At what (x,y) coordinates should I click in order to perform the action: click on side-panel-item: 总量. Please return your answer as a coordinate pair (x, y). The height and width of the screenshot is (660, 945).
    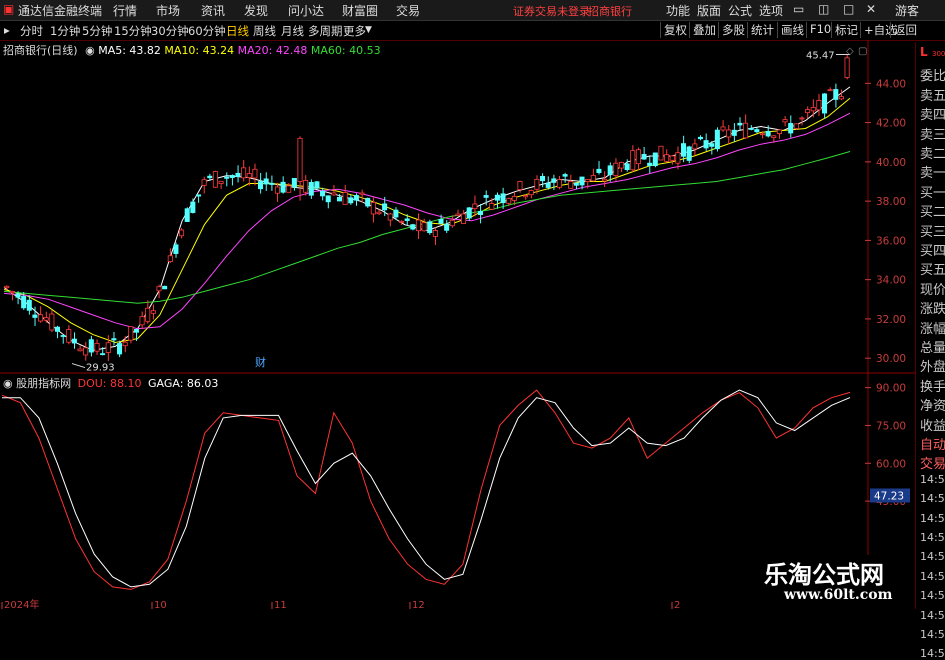
    Looking at the image, I should click on (932, 346).